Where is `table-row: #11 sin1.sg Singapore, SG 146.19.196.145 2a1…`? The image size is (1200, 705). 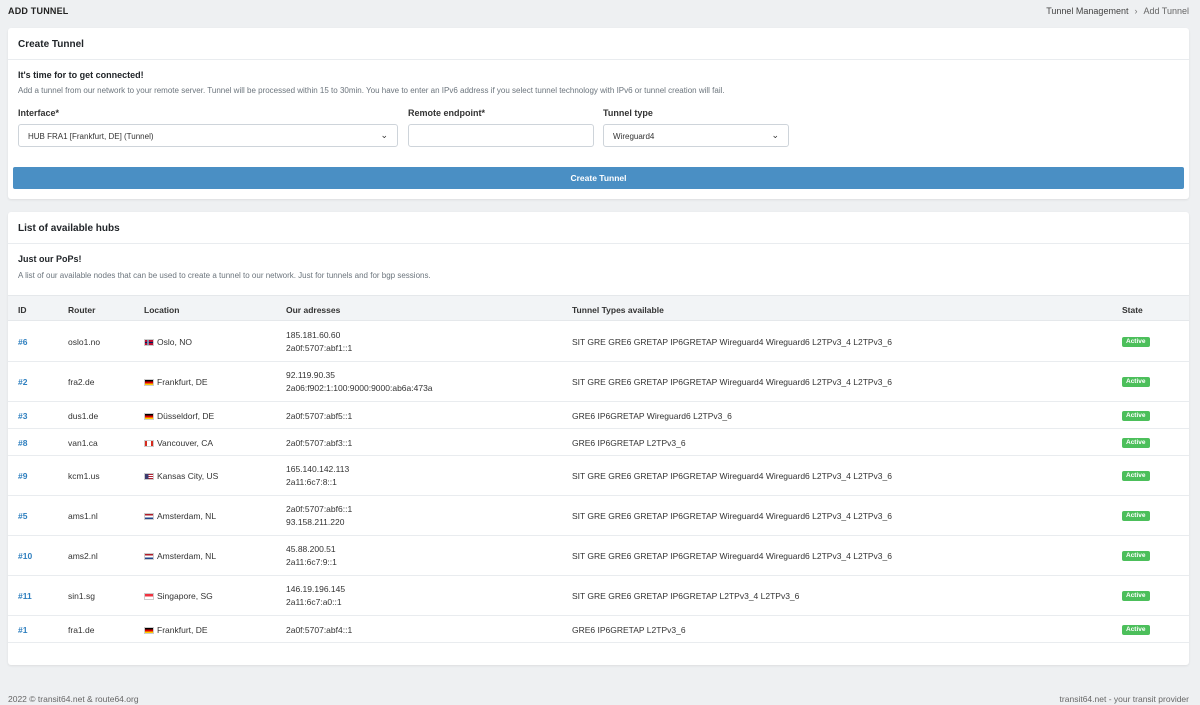
table-row: #11 sin1.sg Singapore, SG 146.19.196.145 2a1… is located at coordinates (598, 596).